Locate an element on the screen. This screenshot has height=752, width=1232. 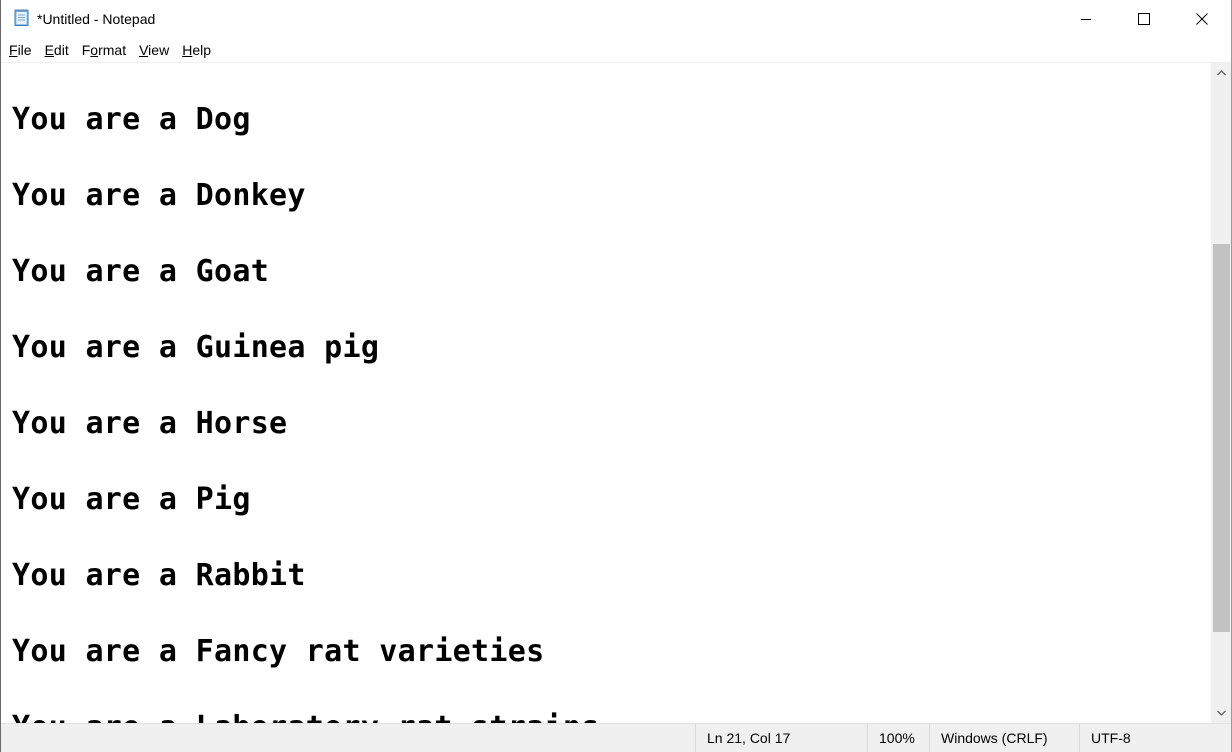
text-line: You are a Pig is located at coordinates (131, 499).